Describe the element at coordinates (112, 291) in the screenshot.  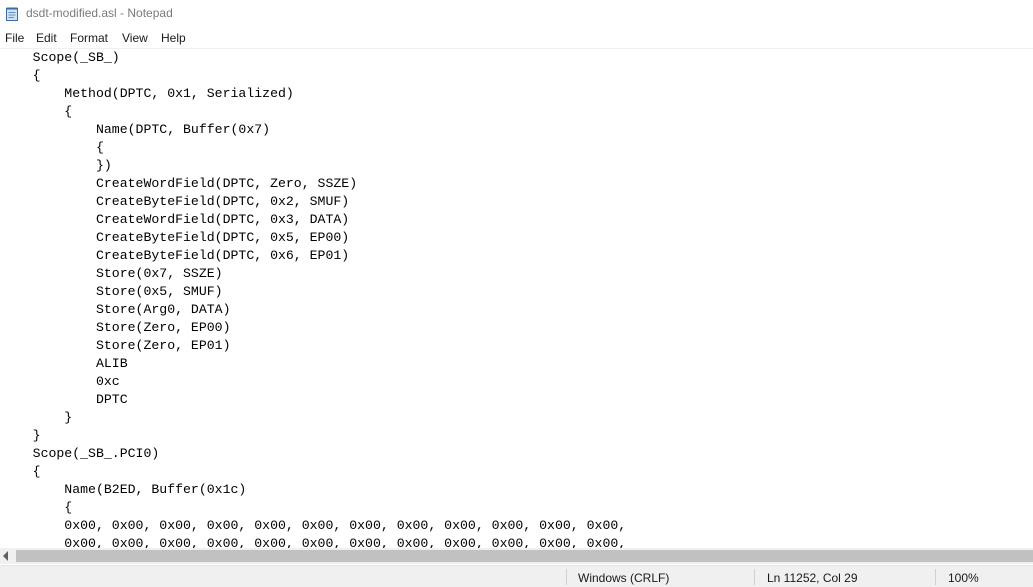
I see `code-line: Store(0x5, SMUF)` at that location.